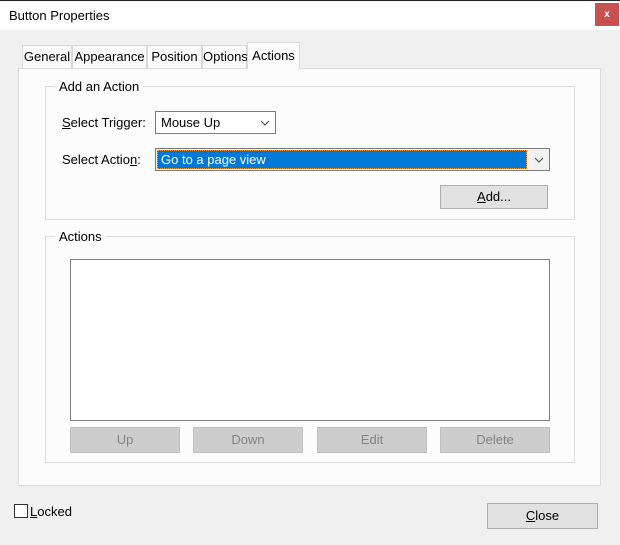 This screenshot has width=620, height=545. Describe the element at coordinates (109, 57) in the screenshot. I see `tab-appearance: Appearance` at that location.